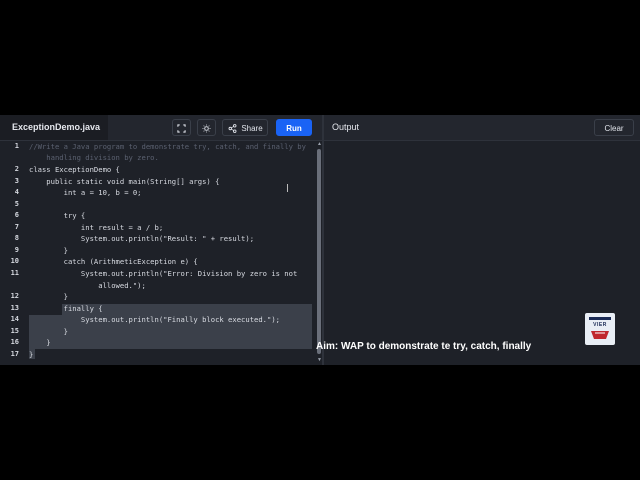 The image size is (640, 480). What do you see at coordinates (14, 319) in the screenshot?
I see `line-number: 14` at bounding box center [14, 319].